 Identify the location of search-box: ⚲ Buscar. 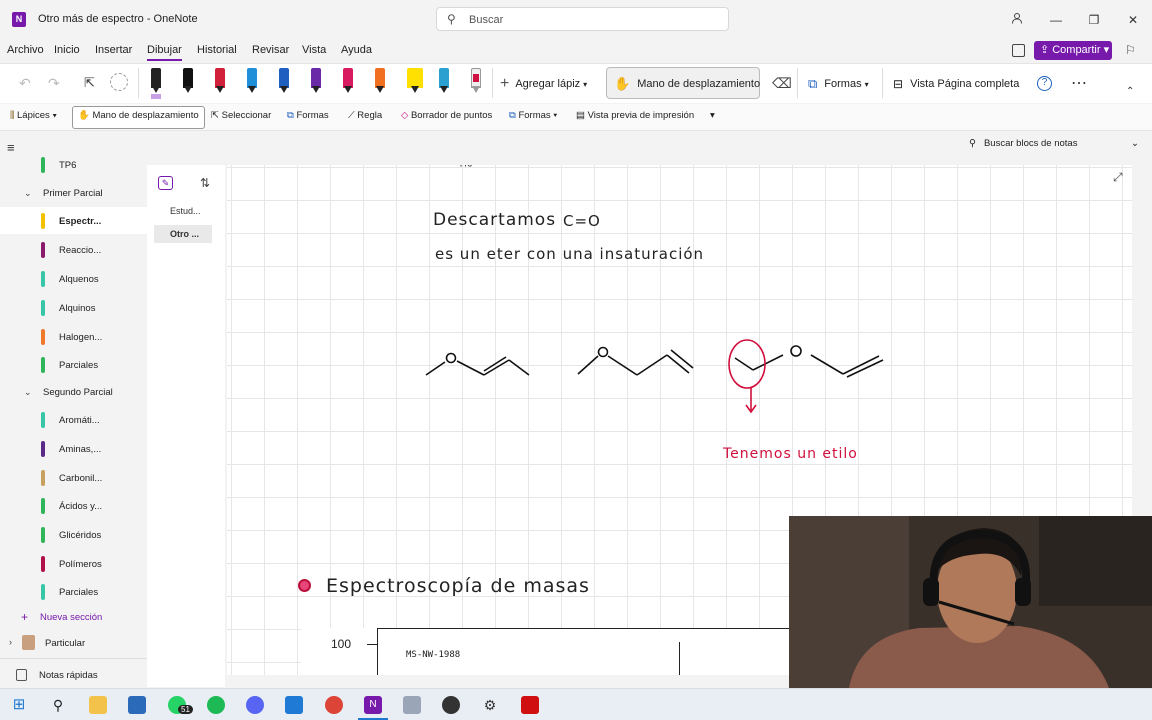
(582, 19).